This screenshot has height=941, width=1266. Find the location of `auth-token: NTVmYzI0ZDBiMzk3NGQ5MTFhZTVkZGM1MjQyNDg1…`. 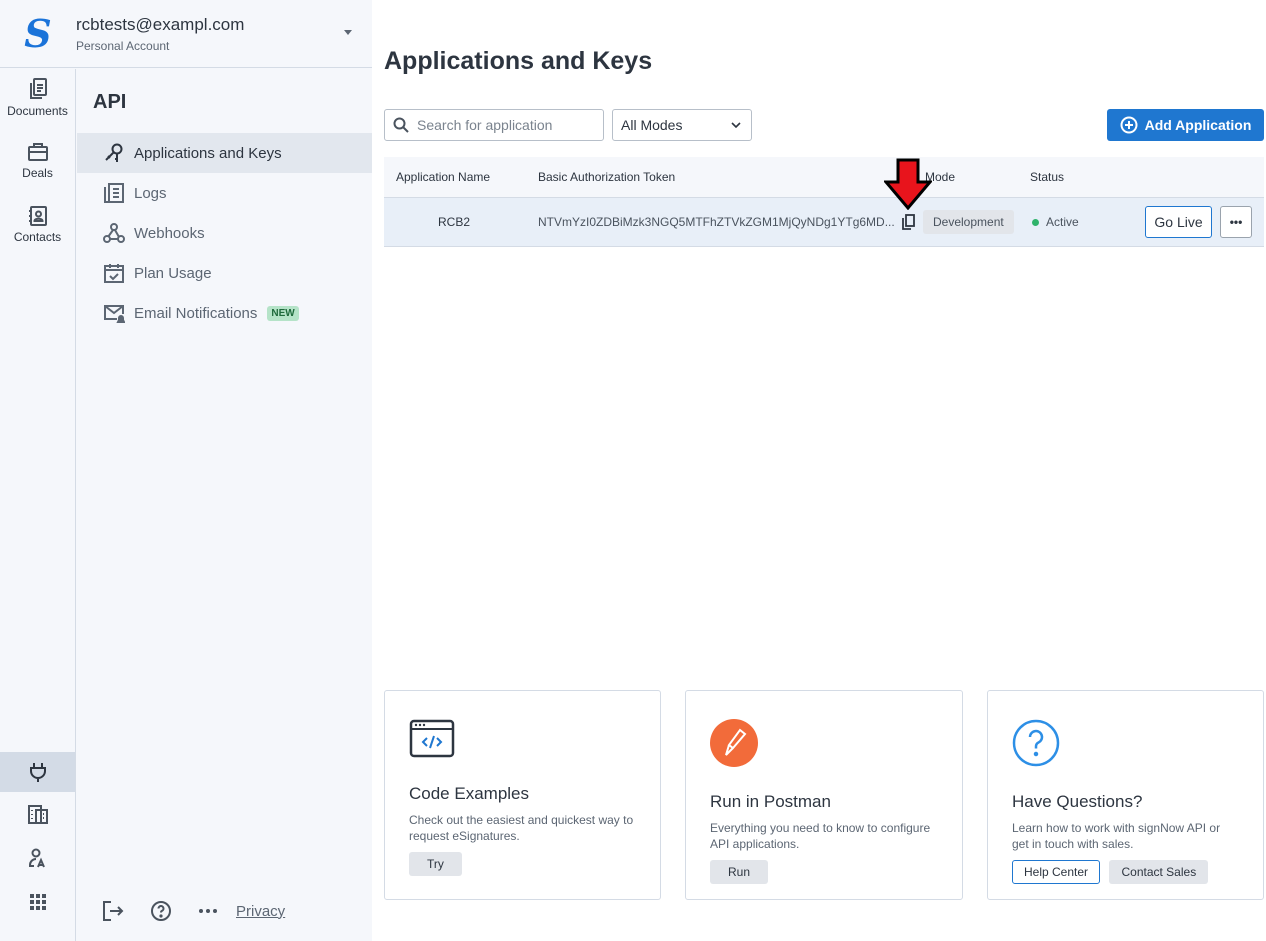

auth-token: NTVmYzI0ZDBiMzk3NGQ5MTFhZTVkZGM1MjQyNDg1… is located at coordinates (716, 222).